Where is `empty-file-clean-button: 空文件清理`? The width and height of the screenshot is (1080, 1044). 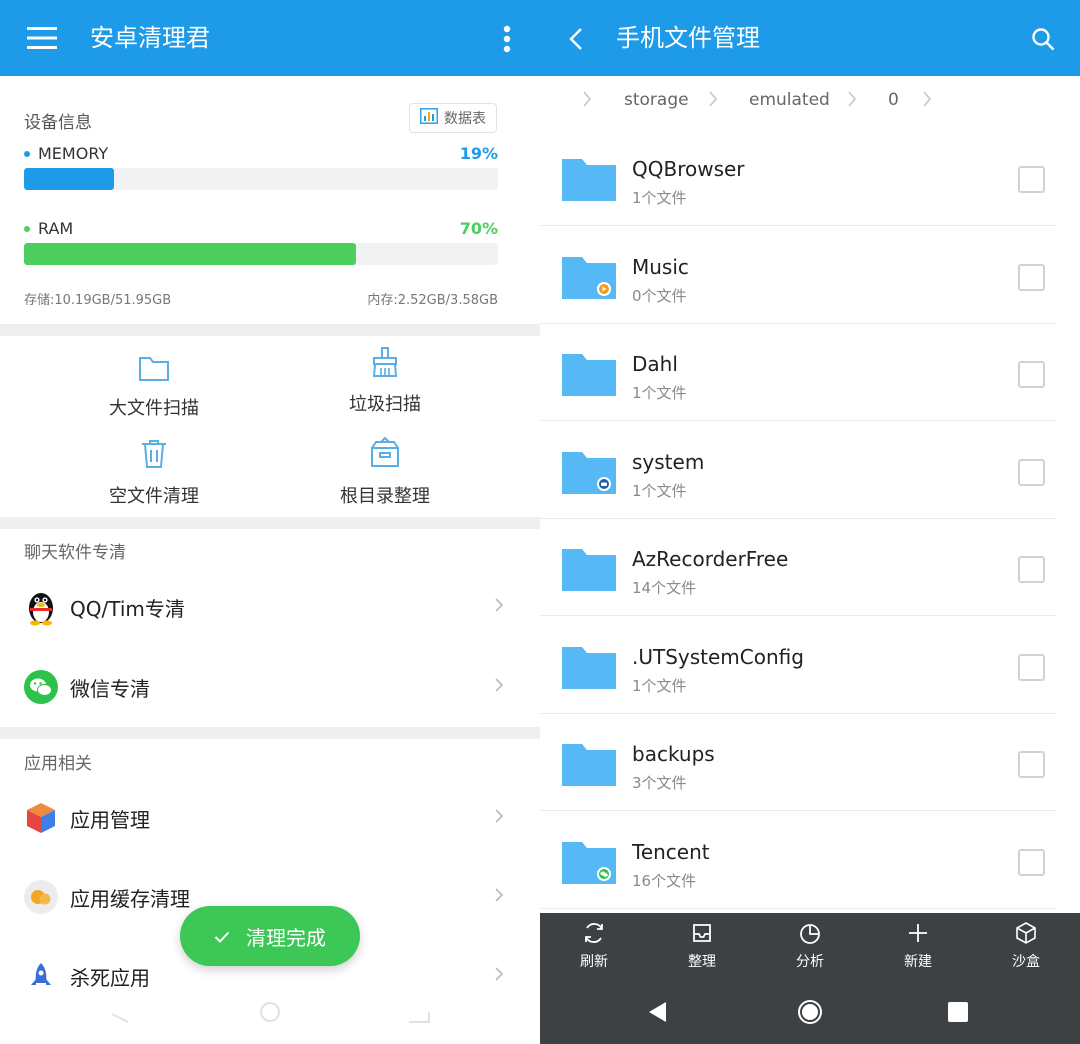
empty-file-clean-button: 空文件清理 is located at coordinates (154, 473).